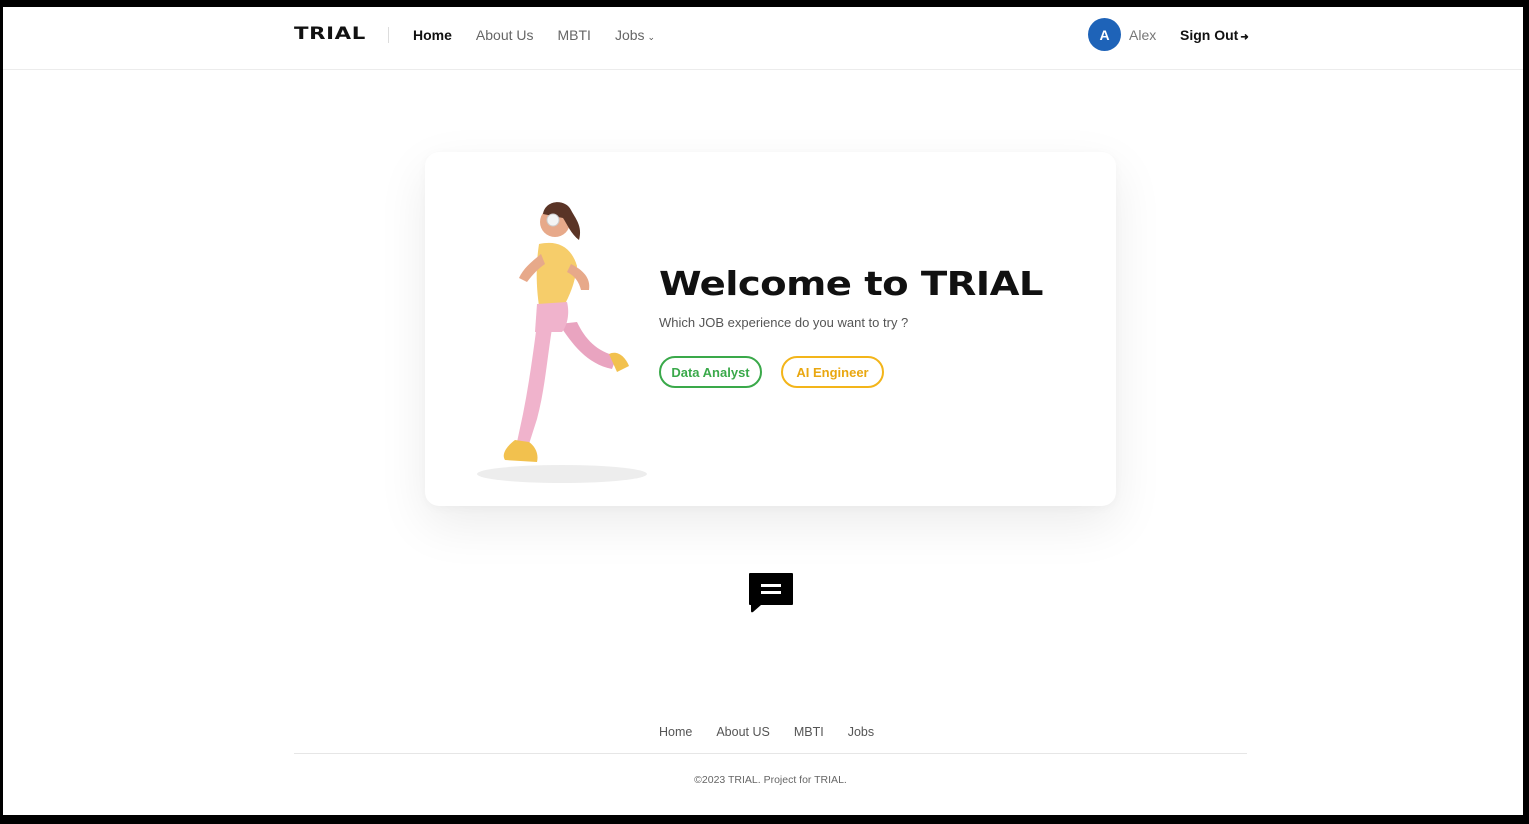  What do you see at coordinates (1104, 34) in the screenshot?
I see `avatar: A` at bounding box center [1104, 34].